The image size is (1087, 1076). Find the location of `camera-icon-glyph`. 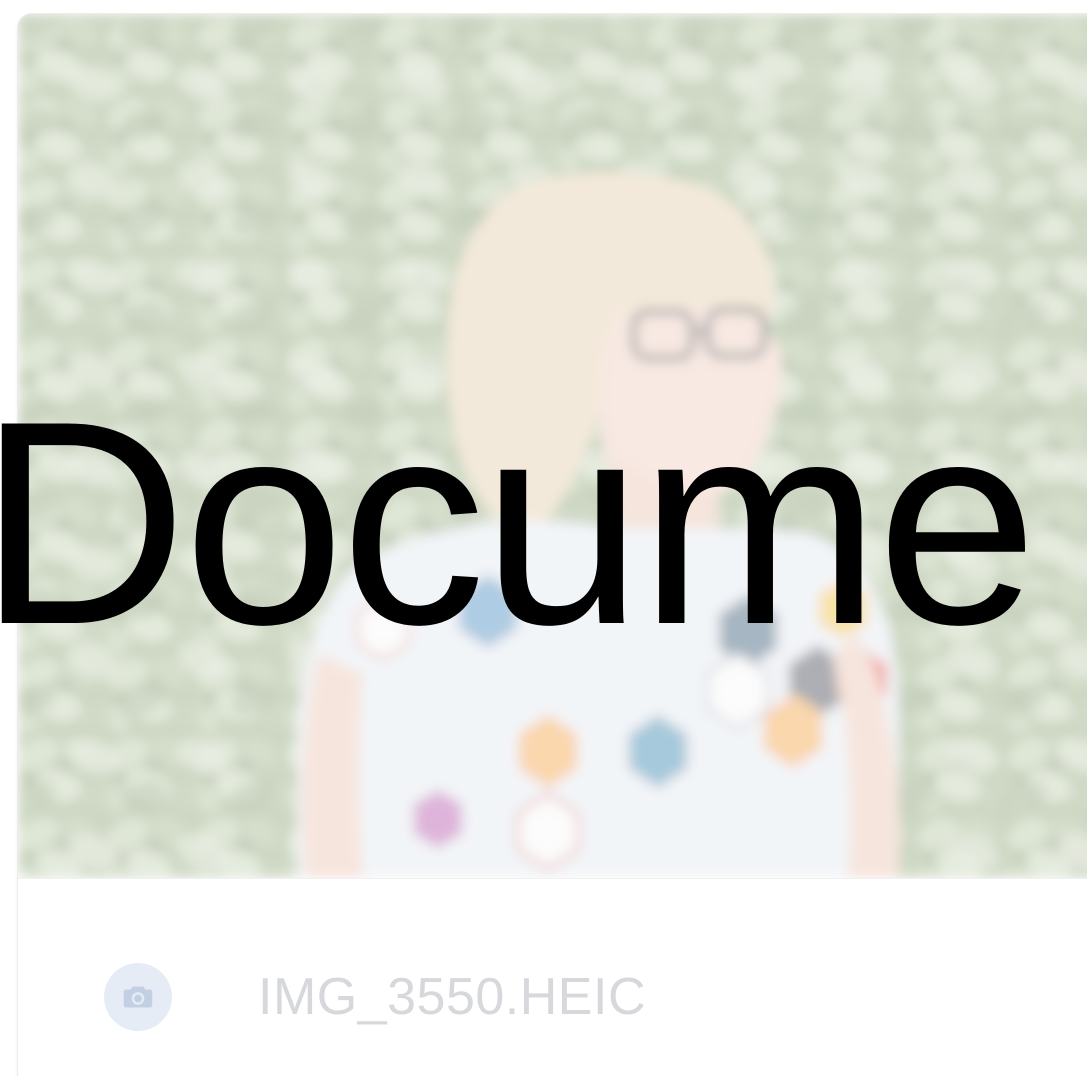

camera-icon-glyph is located at coordinates (138, 997).